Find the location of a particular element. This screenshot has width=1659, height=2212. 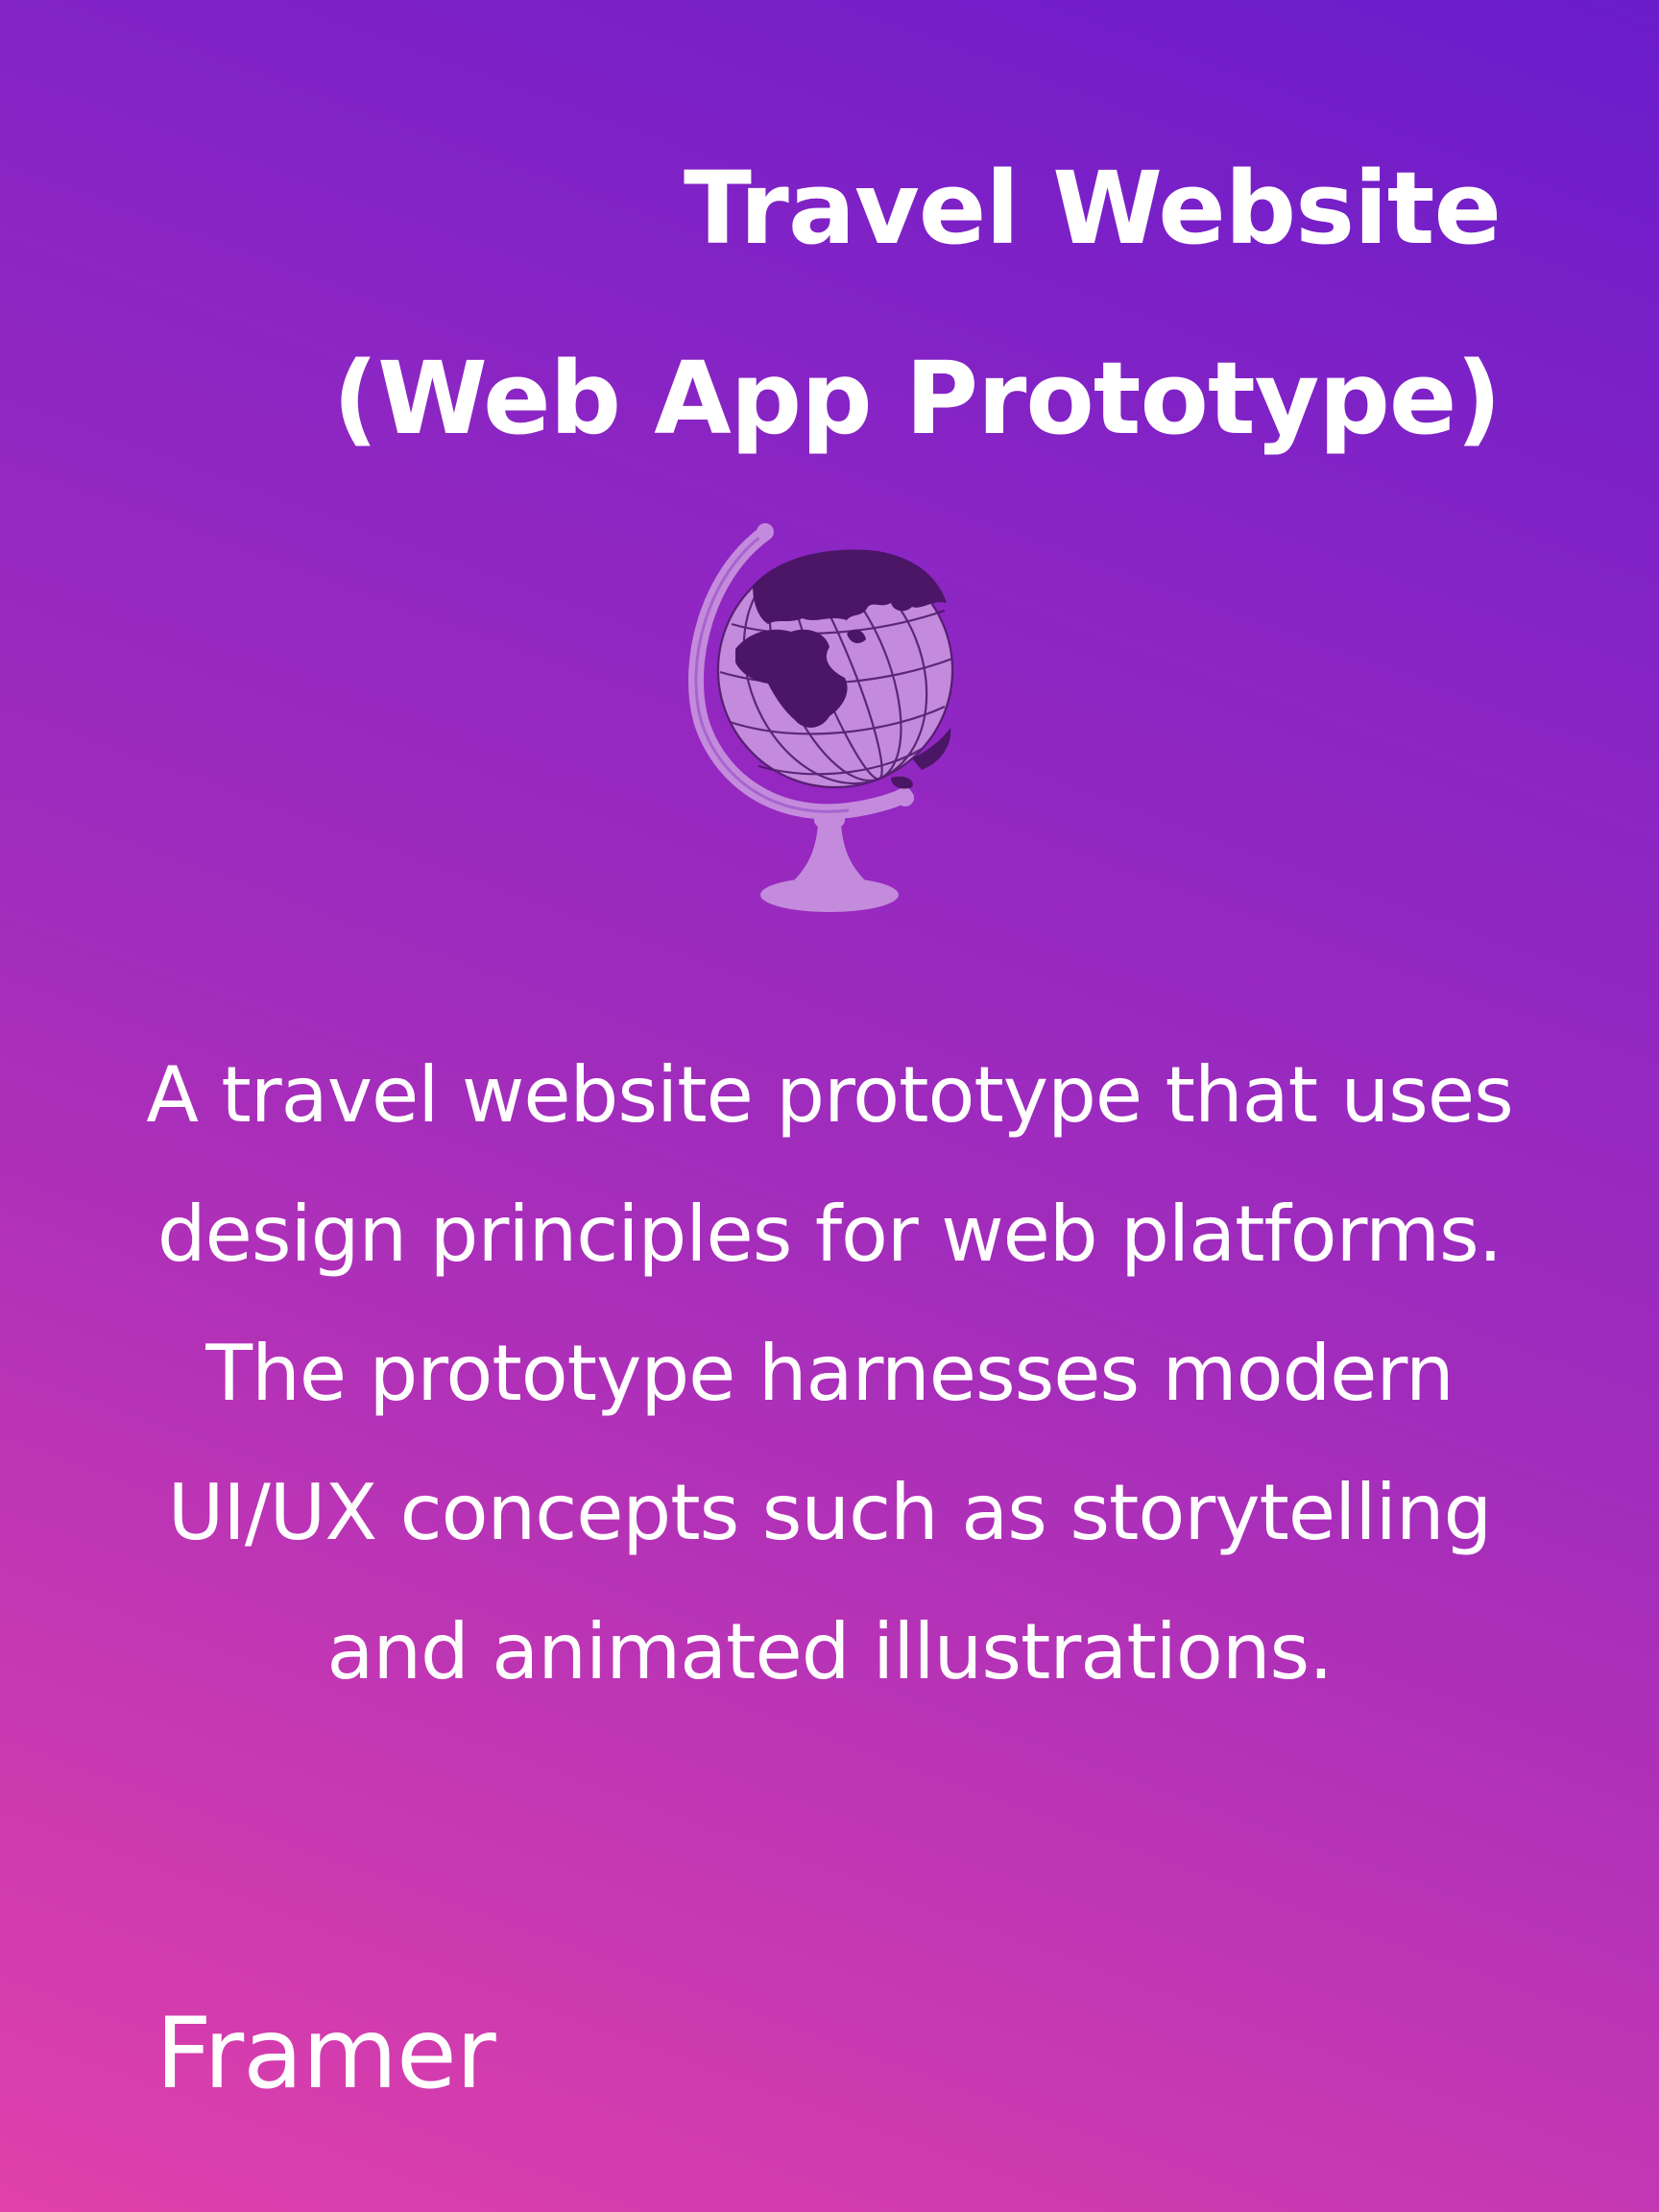

globe-icon is located at coordinates (821, 717).